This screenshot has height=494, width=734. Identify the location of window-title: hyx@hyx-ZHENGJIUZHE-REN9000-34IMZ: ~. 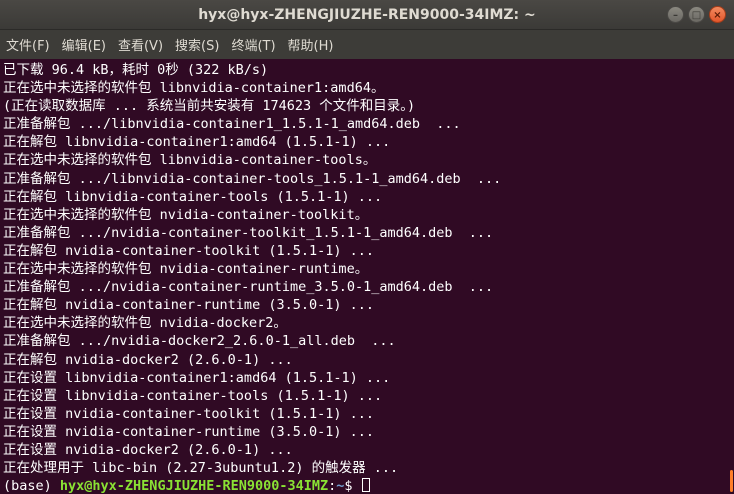
(367, 14).